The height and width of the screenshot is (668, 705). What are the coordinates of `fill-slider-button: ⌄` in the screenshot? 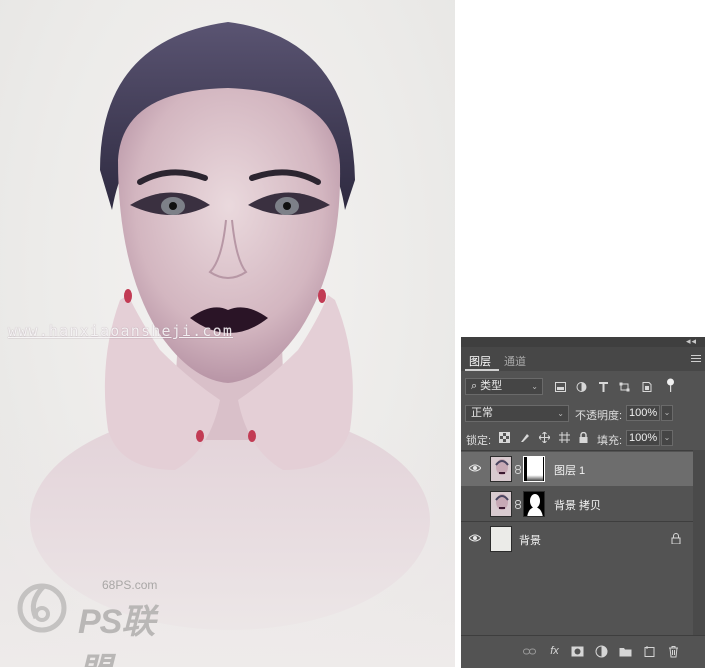 It's located at (667, 438).